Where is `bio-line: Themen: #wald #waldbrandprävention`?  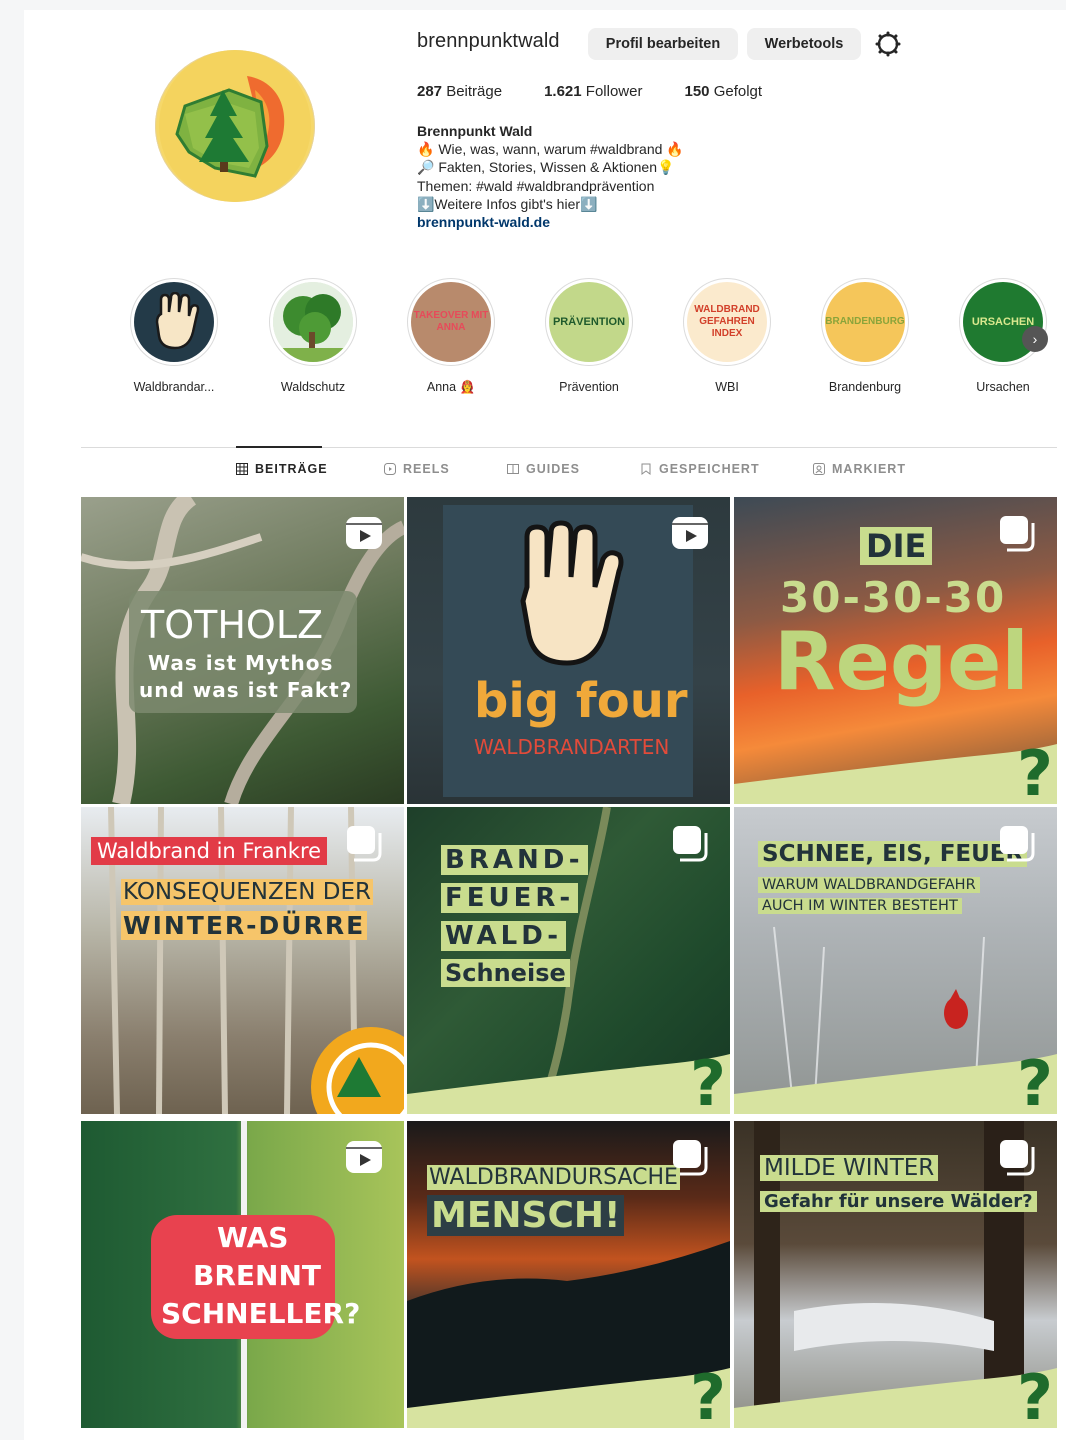
bio-line: Themen: #wald #waldbrandprävention is located at coordinates (536, 185).